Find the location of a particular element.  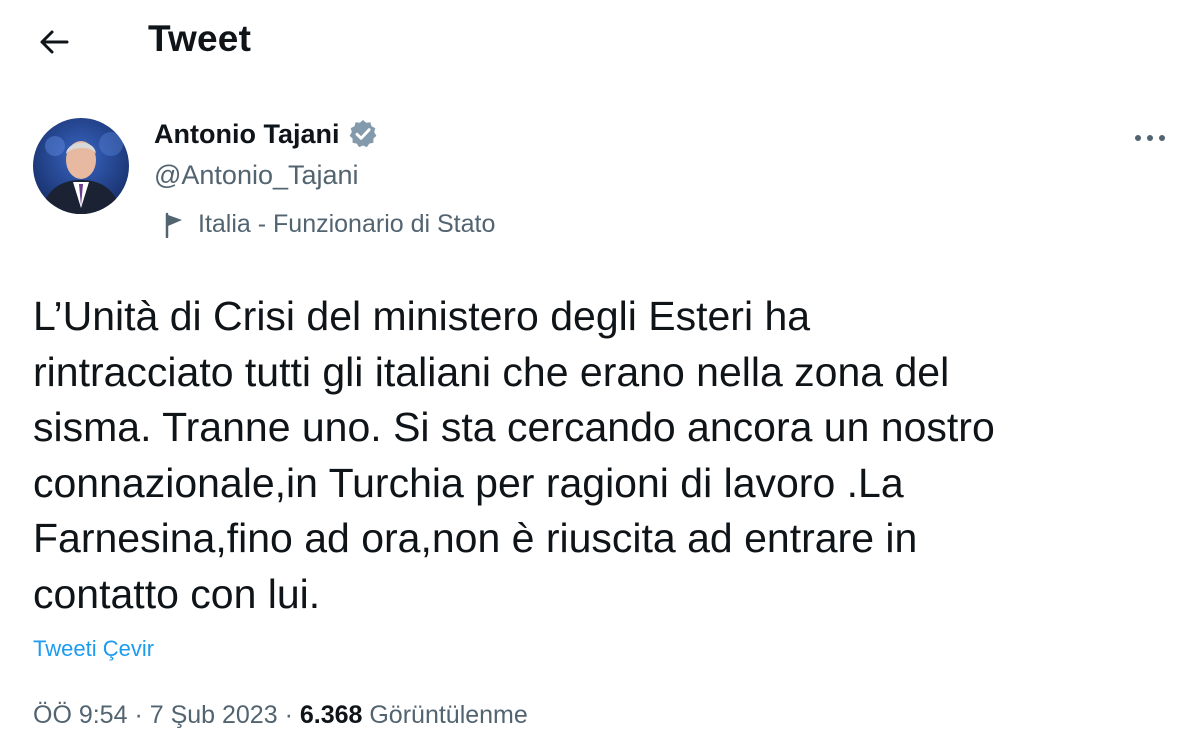

author-name: Antonio Tajani is located at coordinates (266, 134).